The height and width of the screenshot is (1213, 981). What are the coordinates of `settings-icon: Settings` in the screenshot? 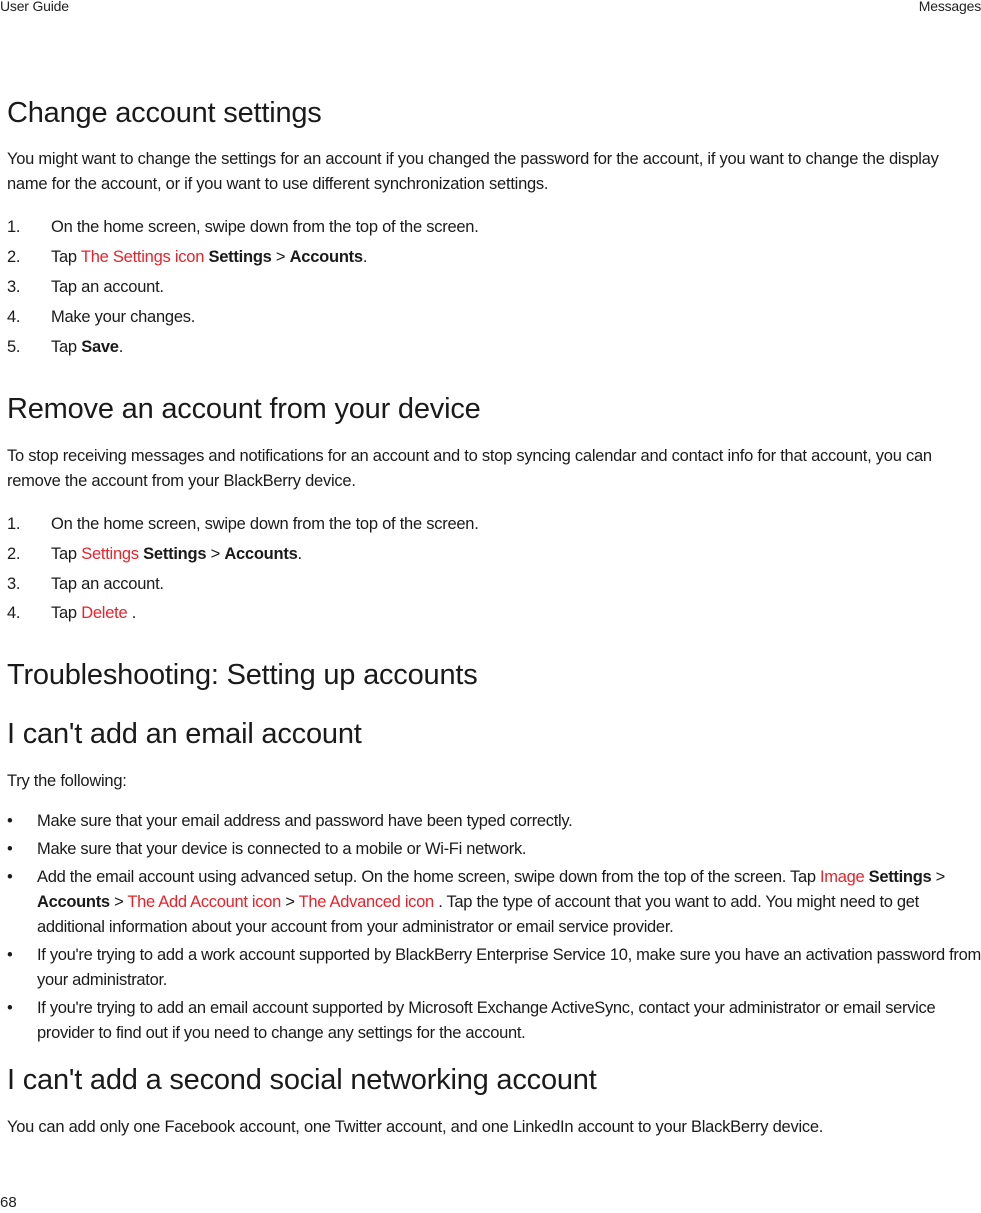 It's located at (110, 554).